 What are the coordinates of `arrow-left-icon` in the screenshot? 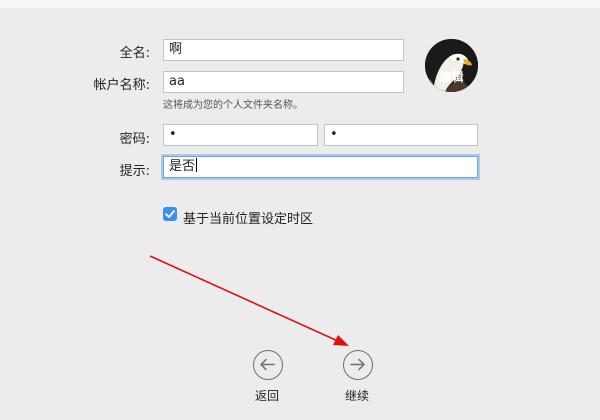 It's located at (267, 364).